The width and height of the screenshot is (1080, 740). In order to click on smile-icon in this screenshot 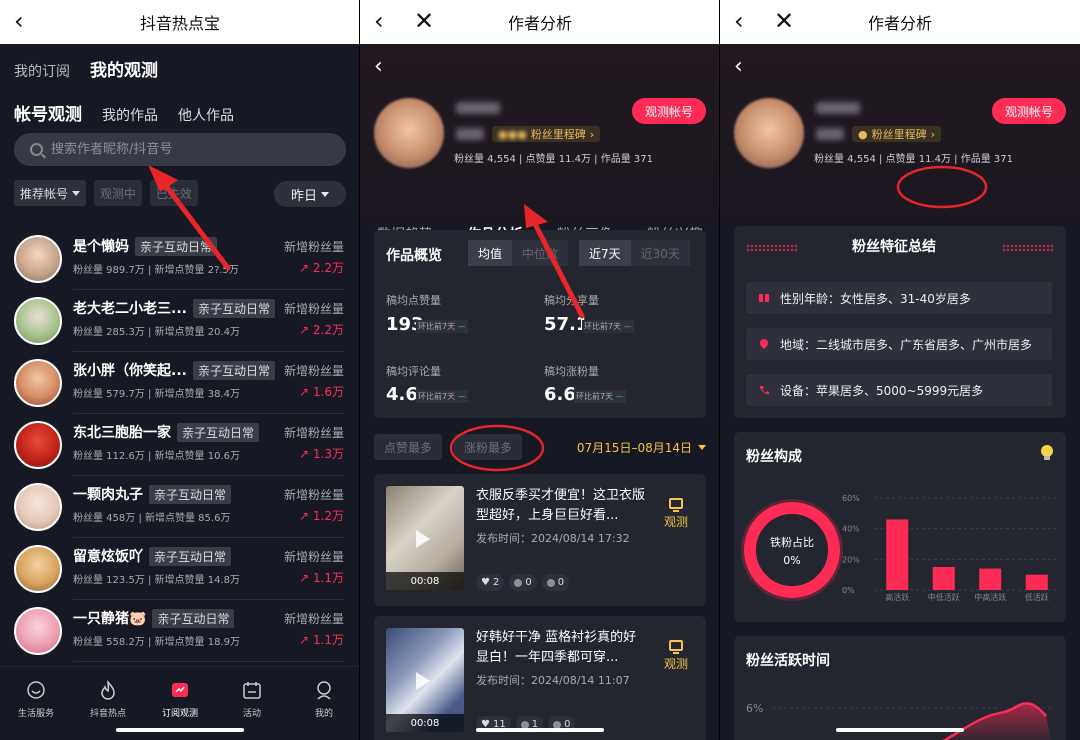, I will do `click(36, 690)`.